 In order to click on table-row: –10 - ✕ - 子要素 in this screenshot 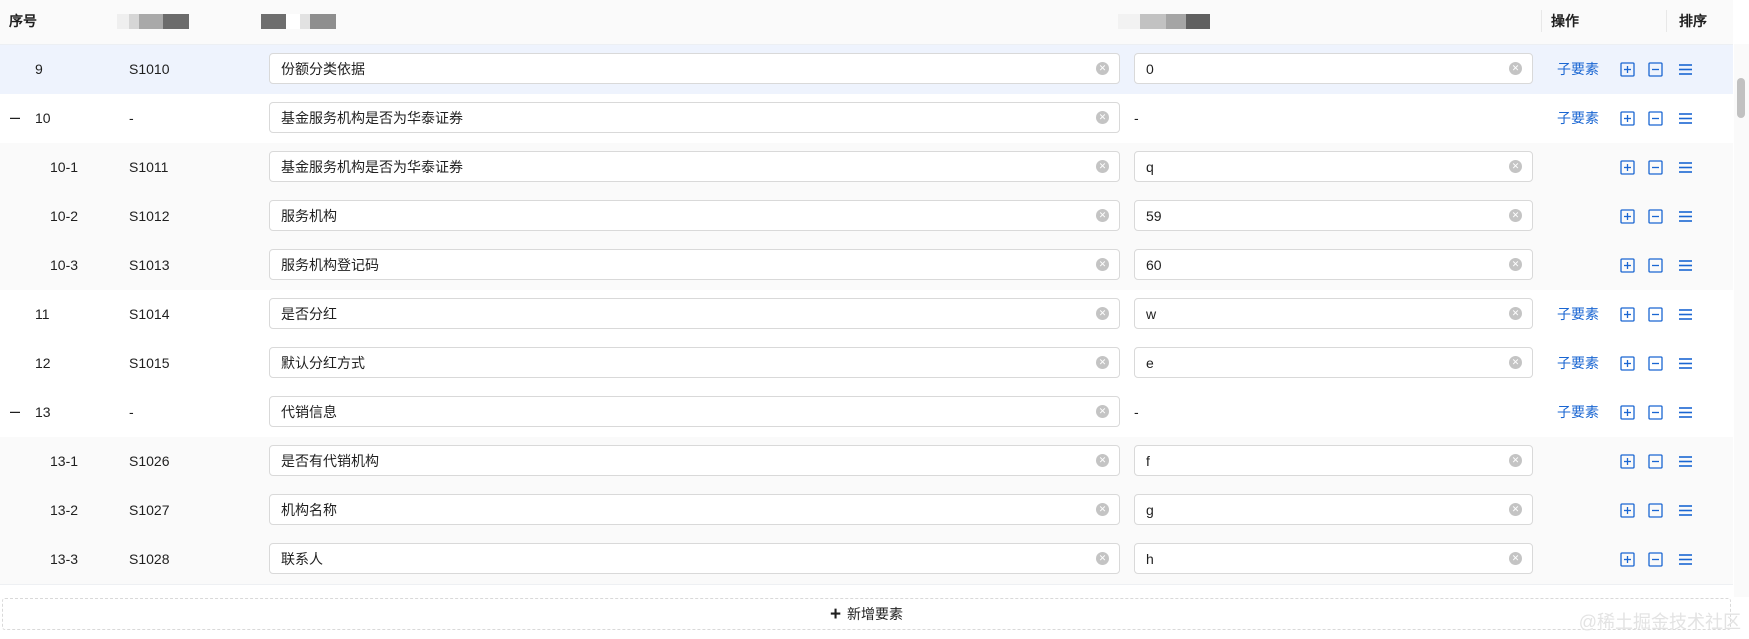, I will do `click(866, 119)`.